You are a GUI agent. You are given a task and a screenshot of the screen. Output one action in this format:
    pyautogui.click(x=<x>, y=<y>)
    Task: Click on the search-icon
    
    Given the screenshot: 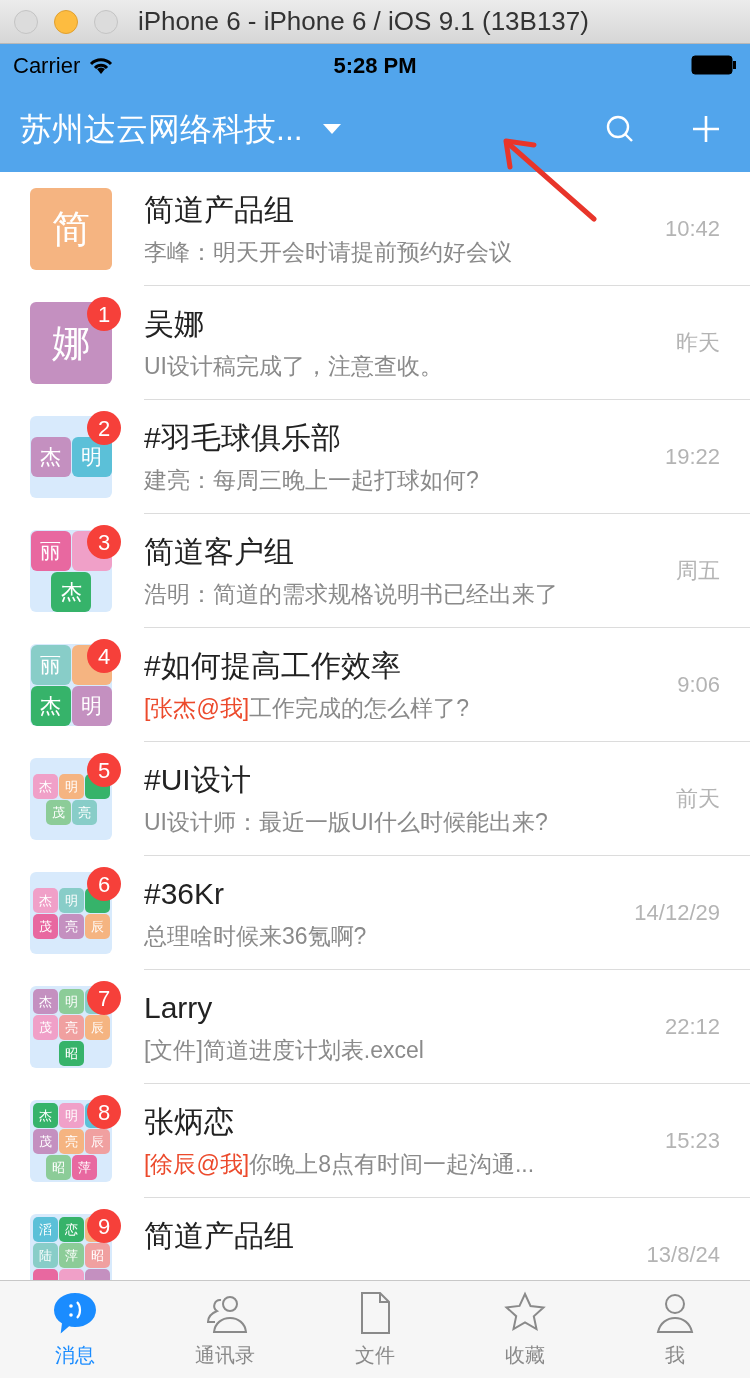 What is the action you would take?
    pyautogui.click(x=620, y=129)
    